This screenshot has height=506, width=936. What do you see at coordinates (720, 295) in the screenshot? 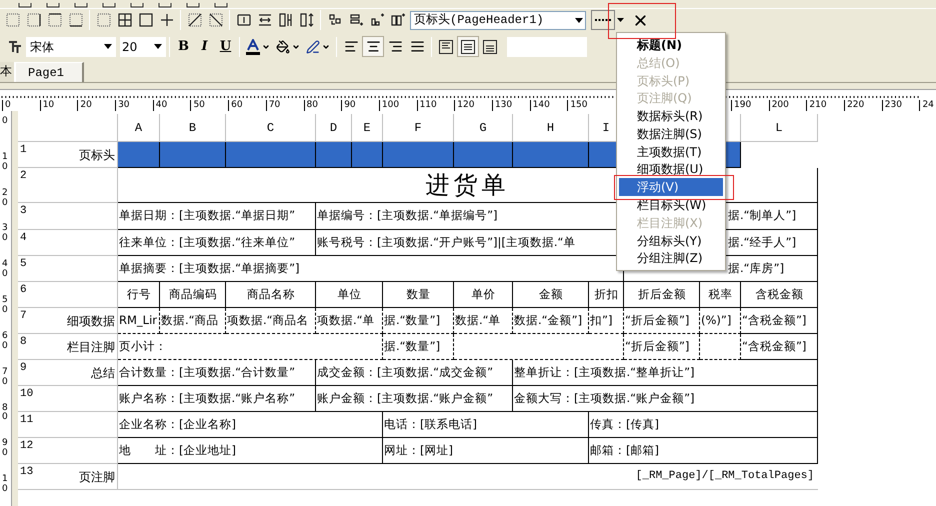
I see `report-cell: 税率` at bounding box center [720, 295].